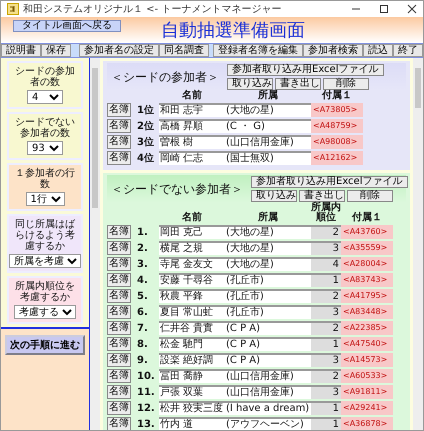 The width and height of the screenshot is (424, 431). Describe the element at coordinates (67, 26) in the screenshot. I see `back-button: タイトル画面へ戻る` at that location.